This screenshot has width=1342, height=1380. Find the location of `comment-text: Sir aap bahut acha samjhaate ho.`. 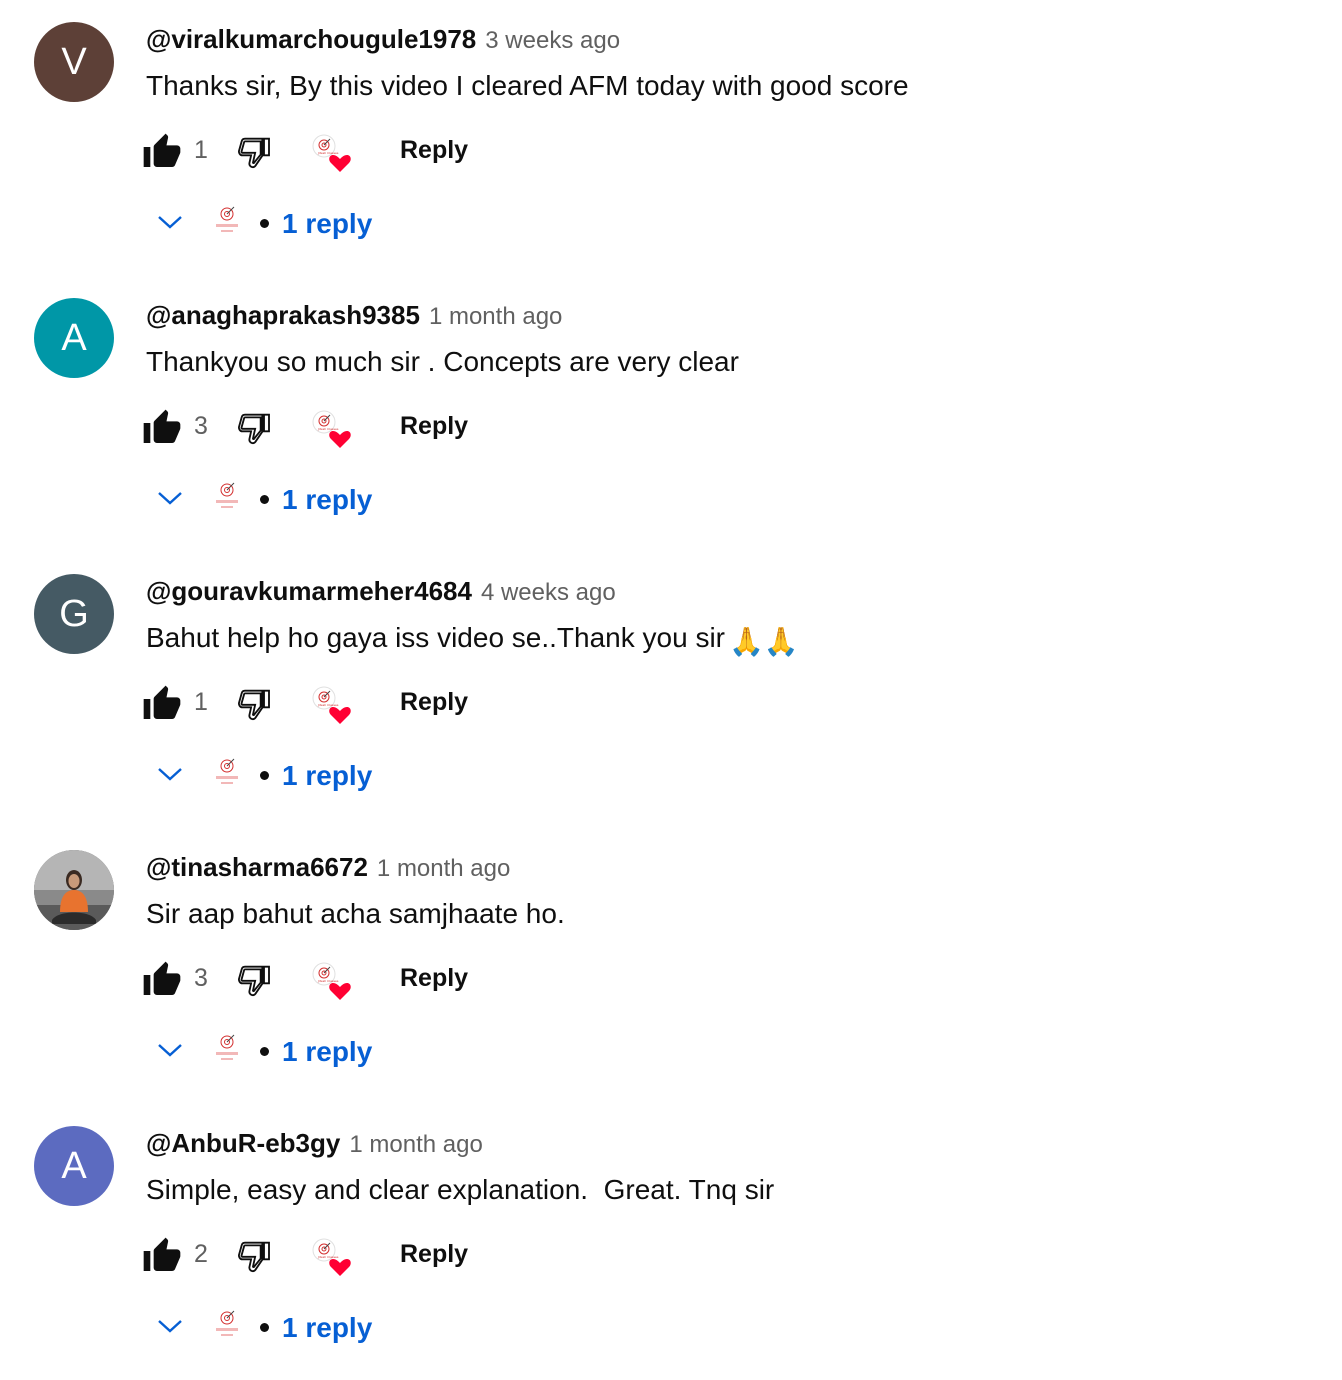

comment-text: Sir aap bahut acha samjhaate ho. is located at coordinates (357, 914).